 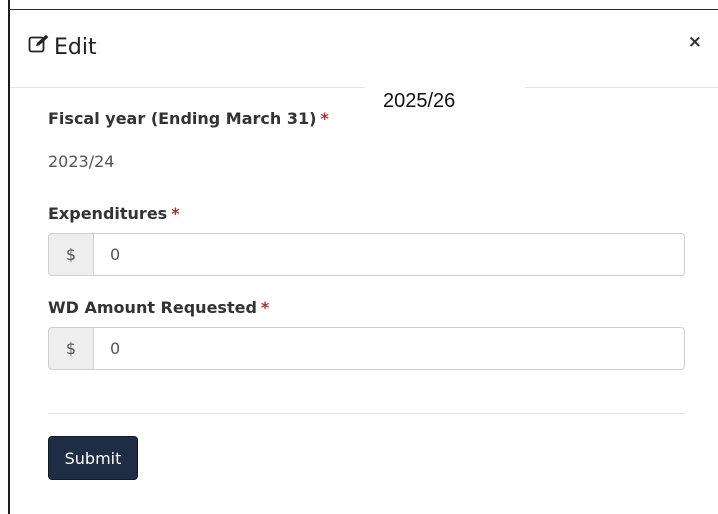 What do you see at coordinates (41, 47) in the screenshot?
I see `edit-icon` at bounding box center [41, 47].